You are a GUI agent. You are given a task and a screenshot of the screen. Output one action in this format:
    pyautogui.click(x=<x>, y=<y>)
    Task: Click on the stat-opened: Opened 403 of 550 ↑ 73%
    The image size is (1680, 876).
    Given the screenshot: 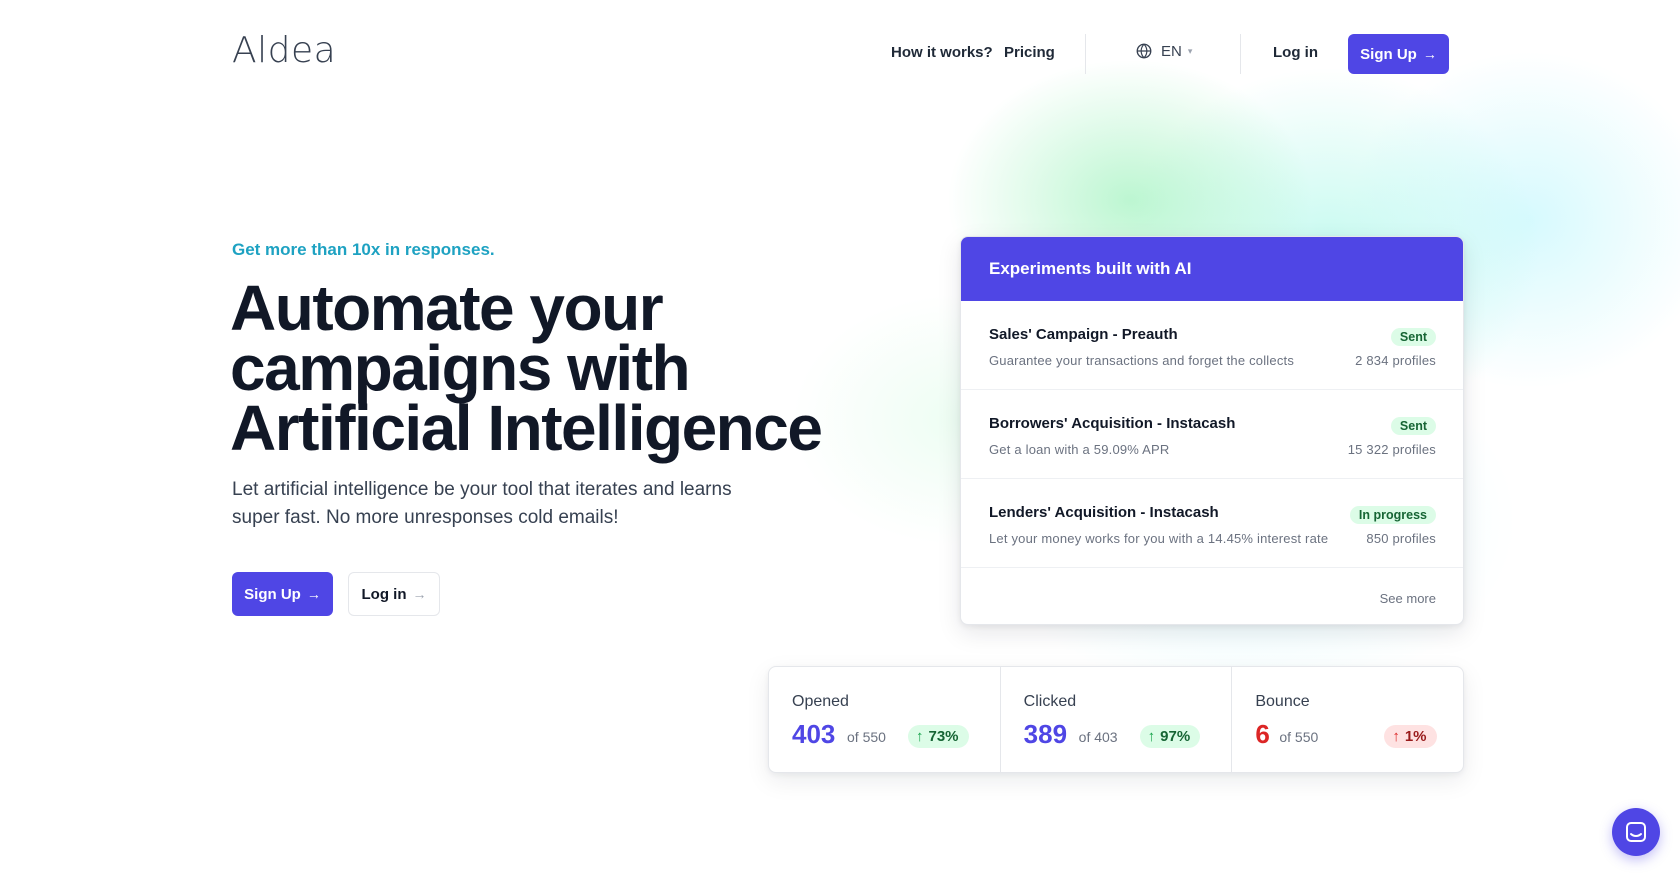 What is the action you would take?
    pyautogui.click(x=885, y=719)
    